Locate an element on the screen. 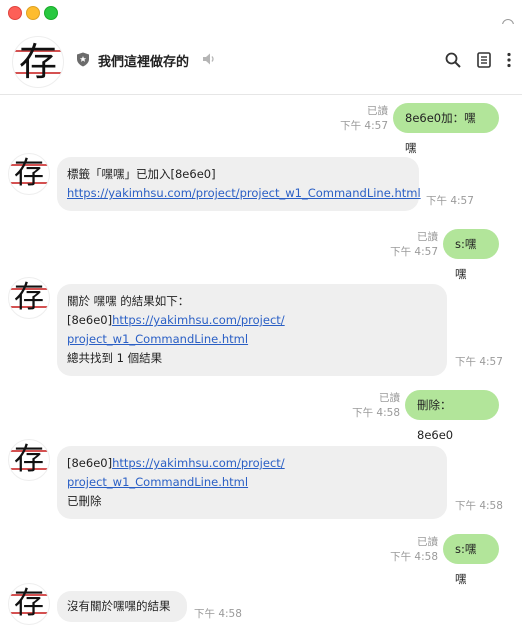 Image resolution: width=522 pixels, height=627 pixels. incoming-message-bubble: 沒有關於嘿嘿的結果 is located at coordinates (122, 606).